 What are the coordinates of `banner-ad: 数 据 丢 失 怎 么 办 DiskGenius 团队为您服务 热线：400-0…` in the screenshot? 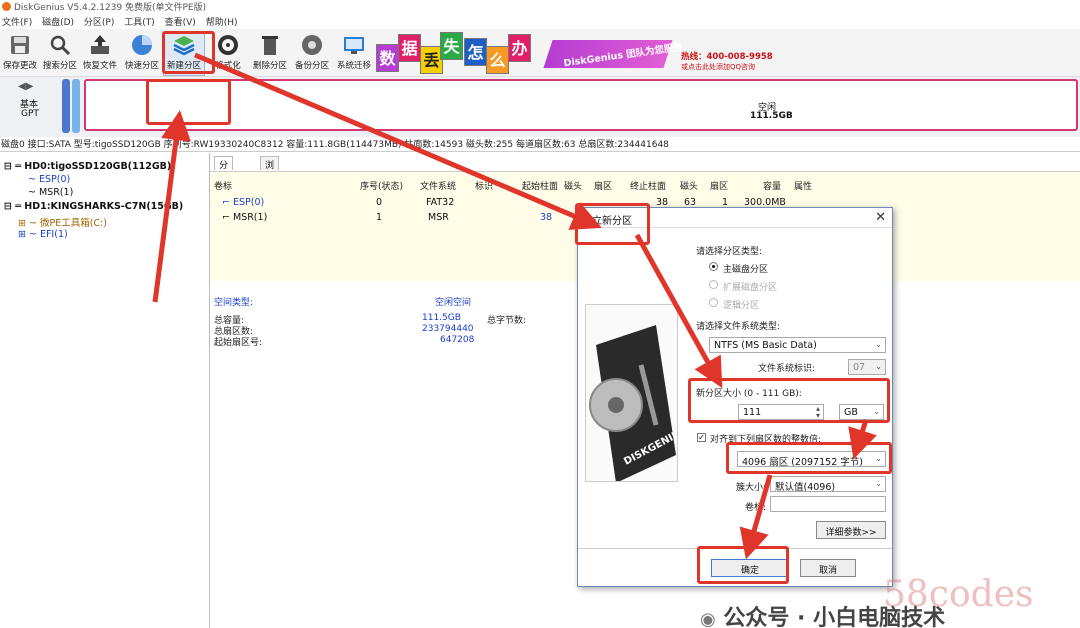 It's located at (582, 52).